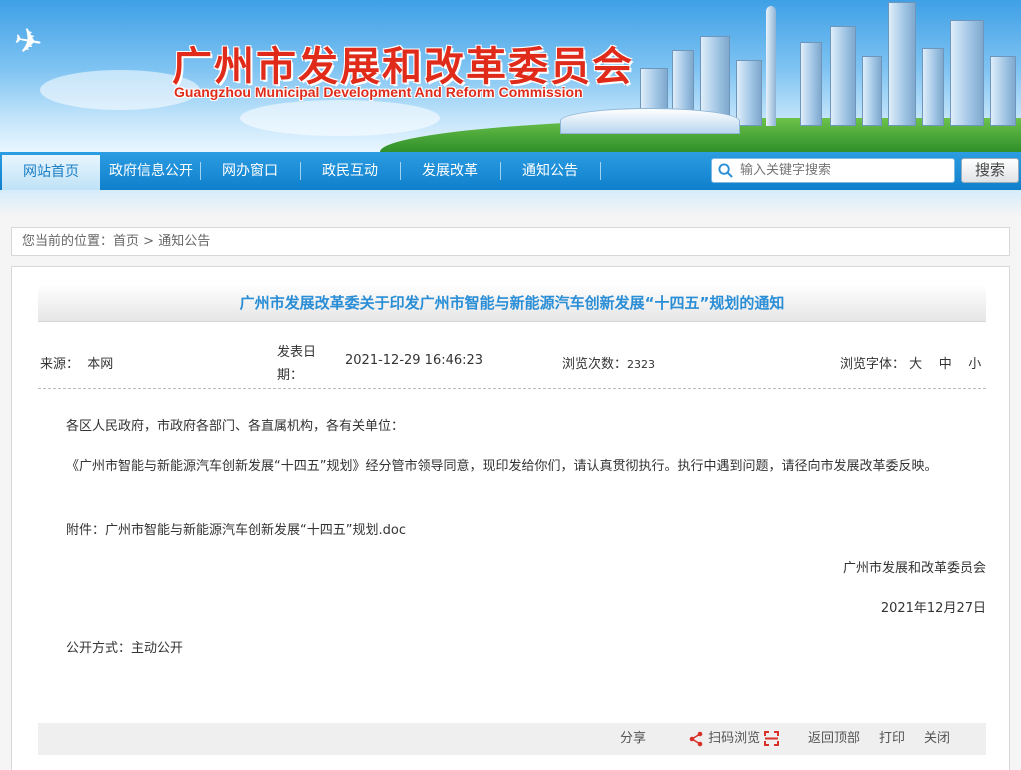 This screenshot has height=770, width=1021. What do you see at coordinates (834, 739) in the screenshot?
I see `back-to-top-button: 返回顶部` at bounding box center [834, 739].